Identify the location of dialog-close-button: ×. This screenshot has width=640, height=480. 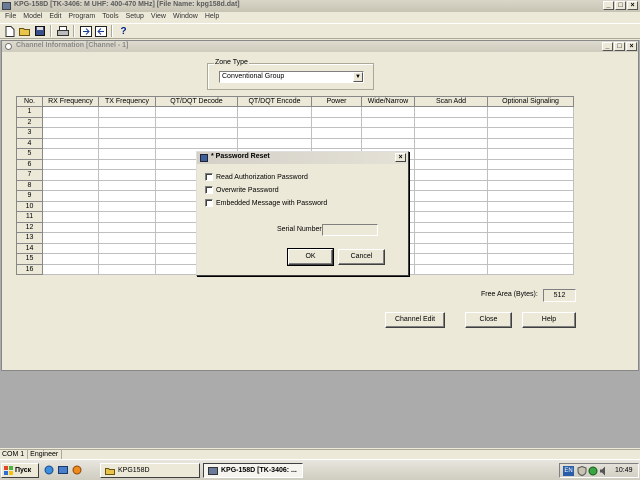
(400, 157).